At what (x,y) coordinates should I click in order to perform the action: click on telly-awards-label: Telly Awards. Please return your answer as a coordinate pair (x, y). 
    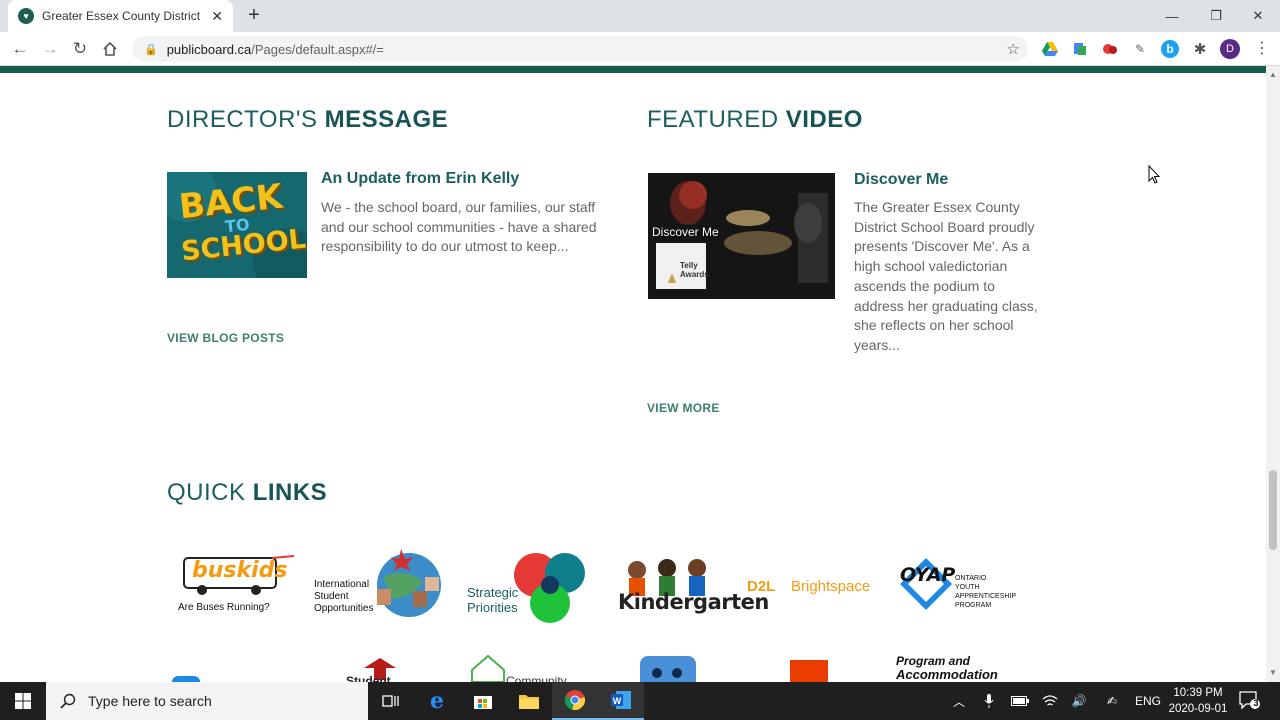
    Looking at the image, I should click on (694, 270).